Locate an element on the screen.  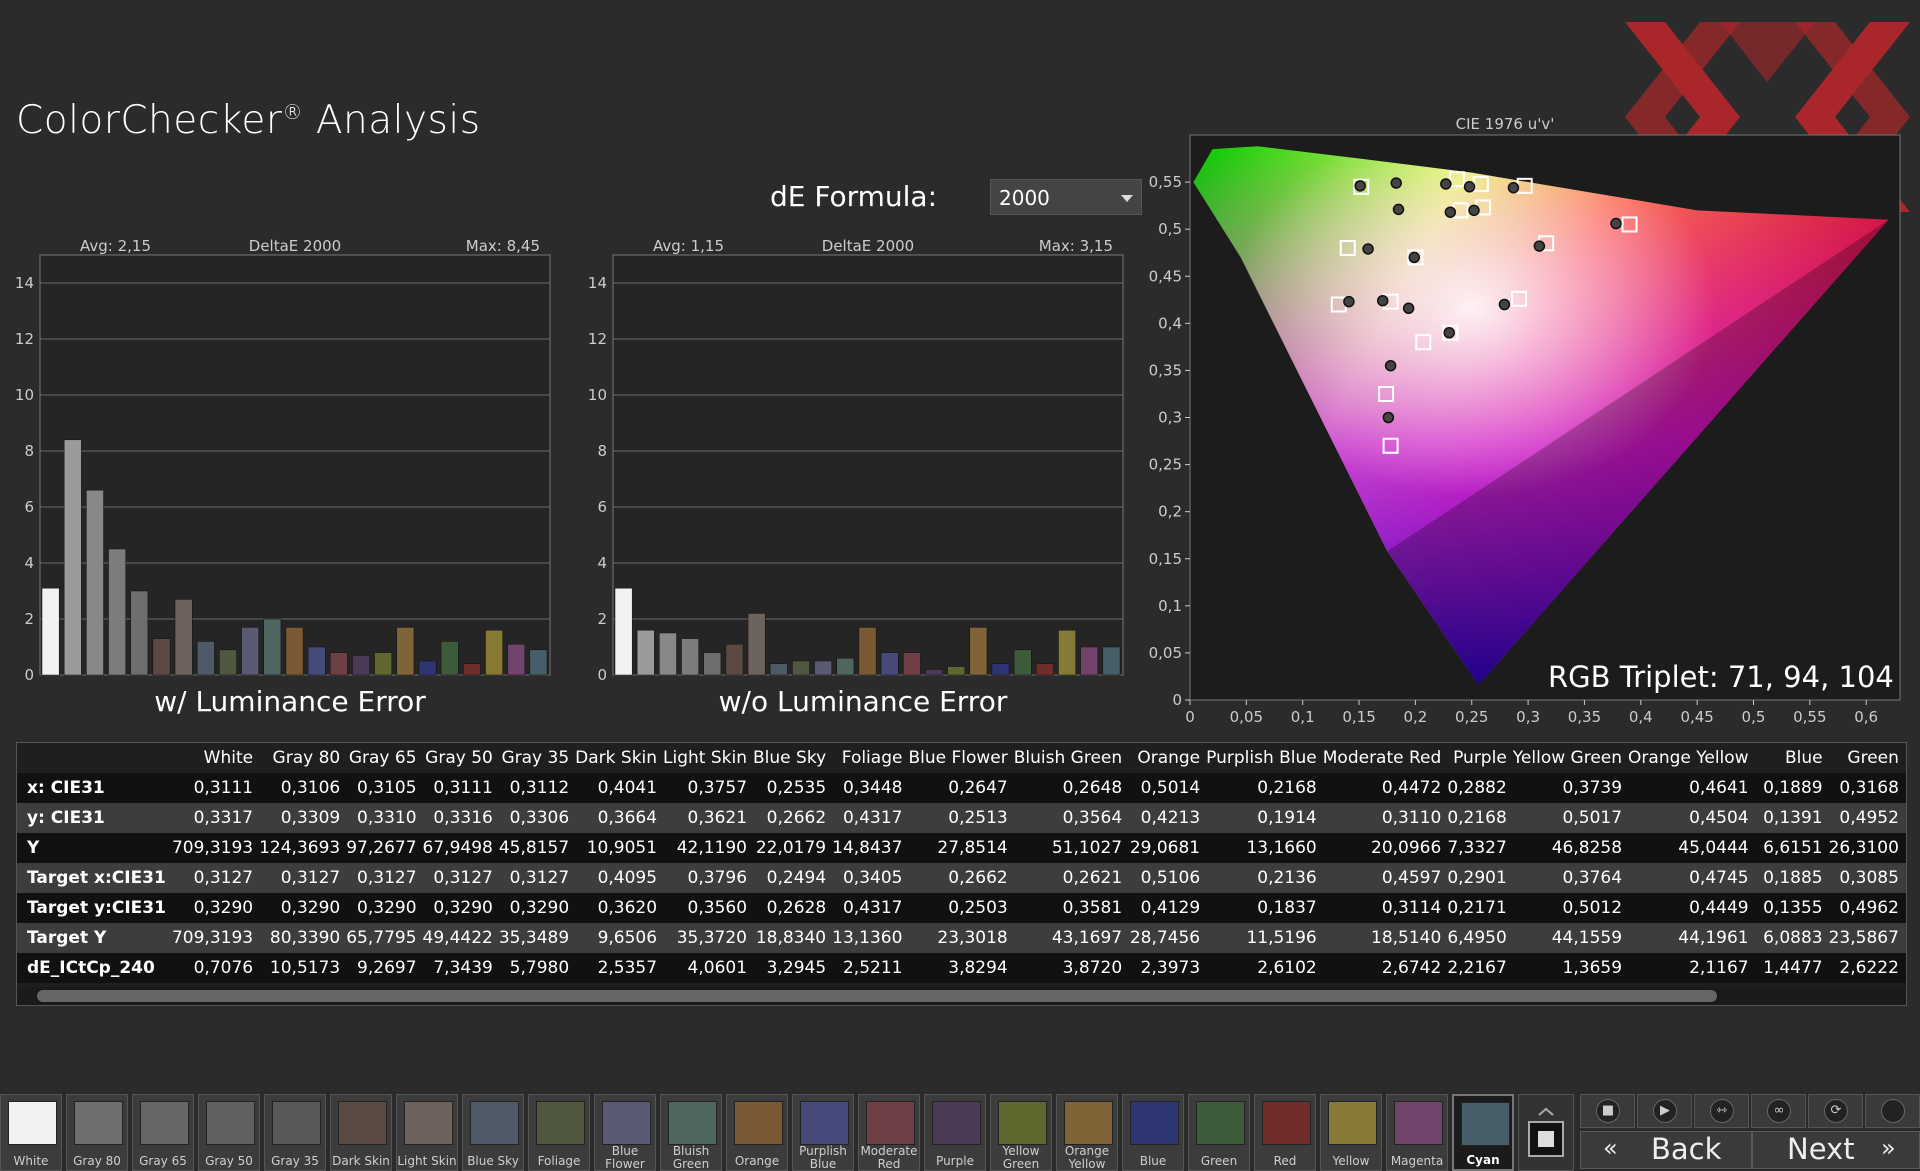
column-header: Foliage is located at coordinates (867, 758).